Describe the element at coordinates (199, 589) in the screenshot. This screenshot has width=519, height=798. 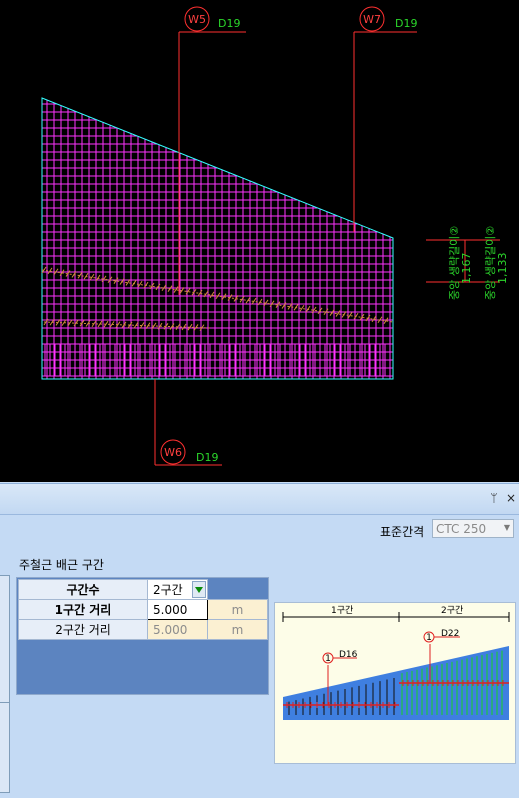
I see `dropdown-arrow-icon` at that location.